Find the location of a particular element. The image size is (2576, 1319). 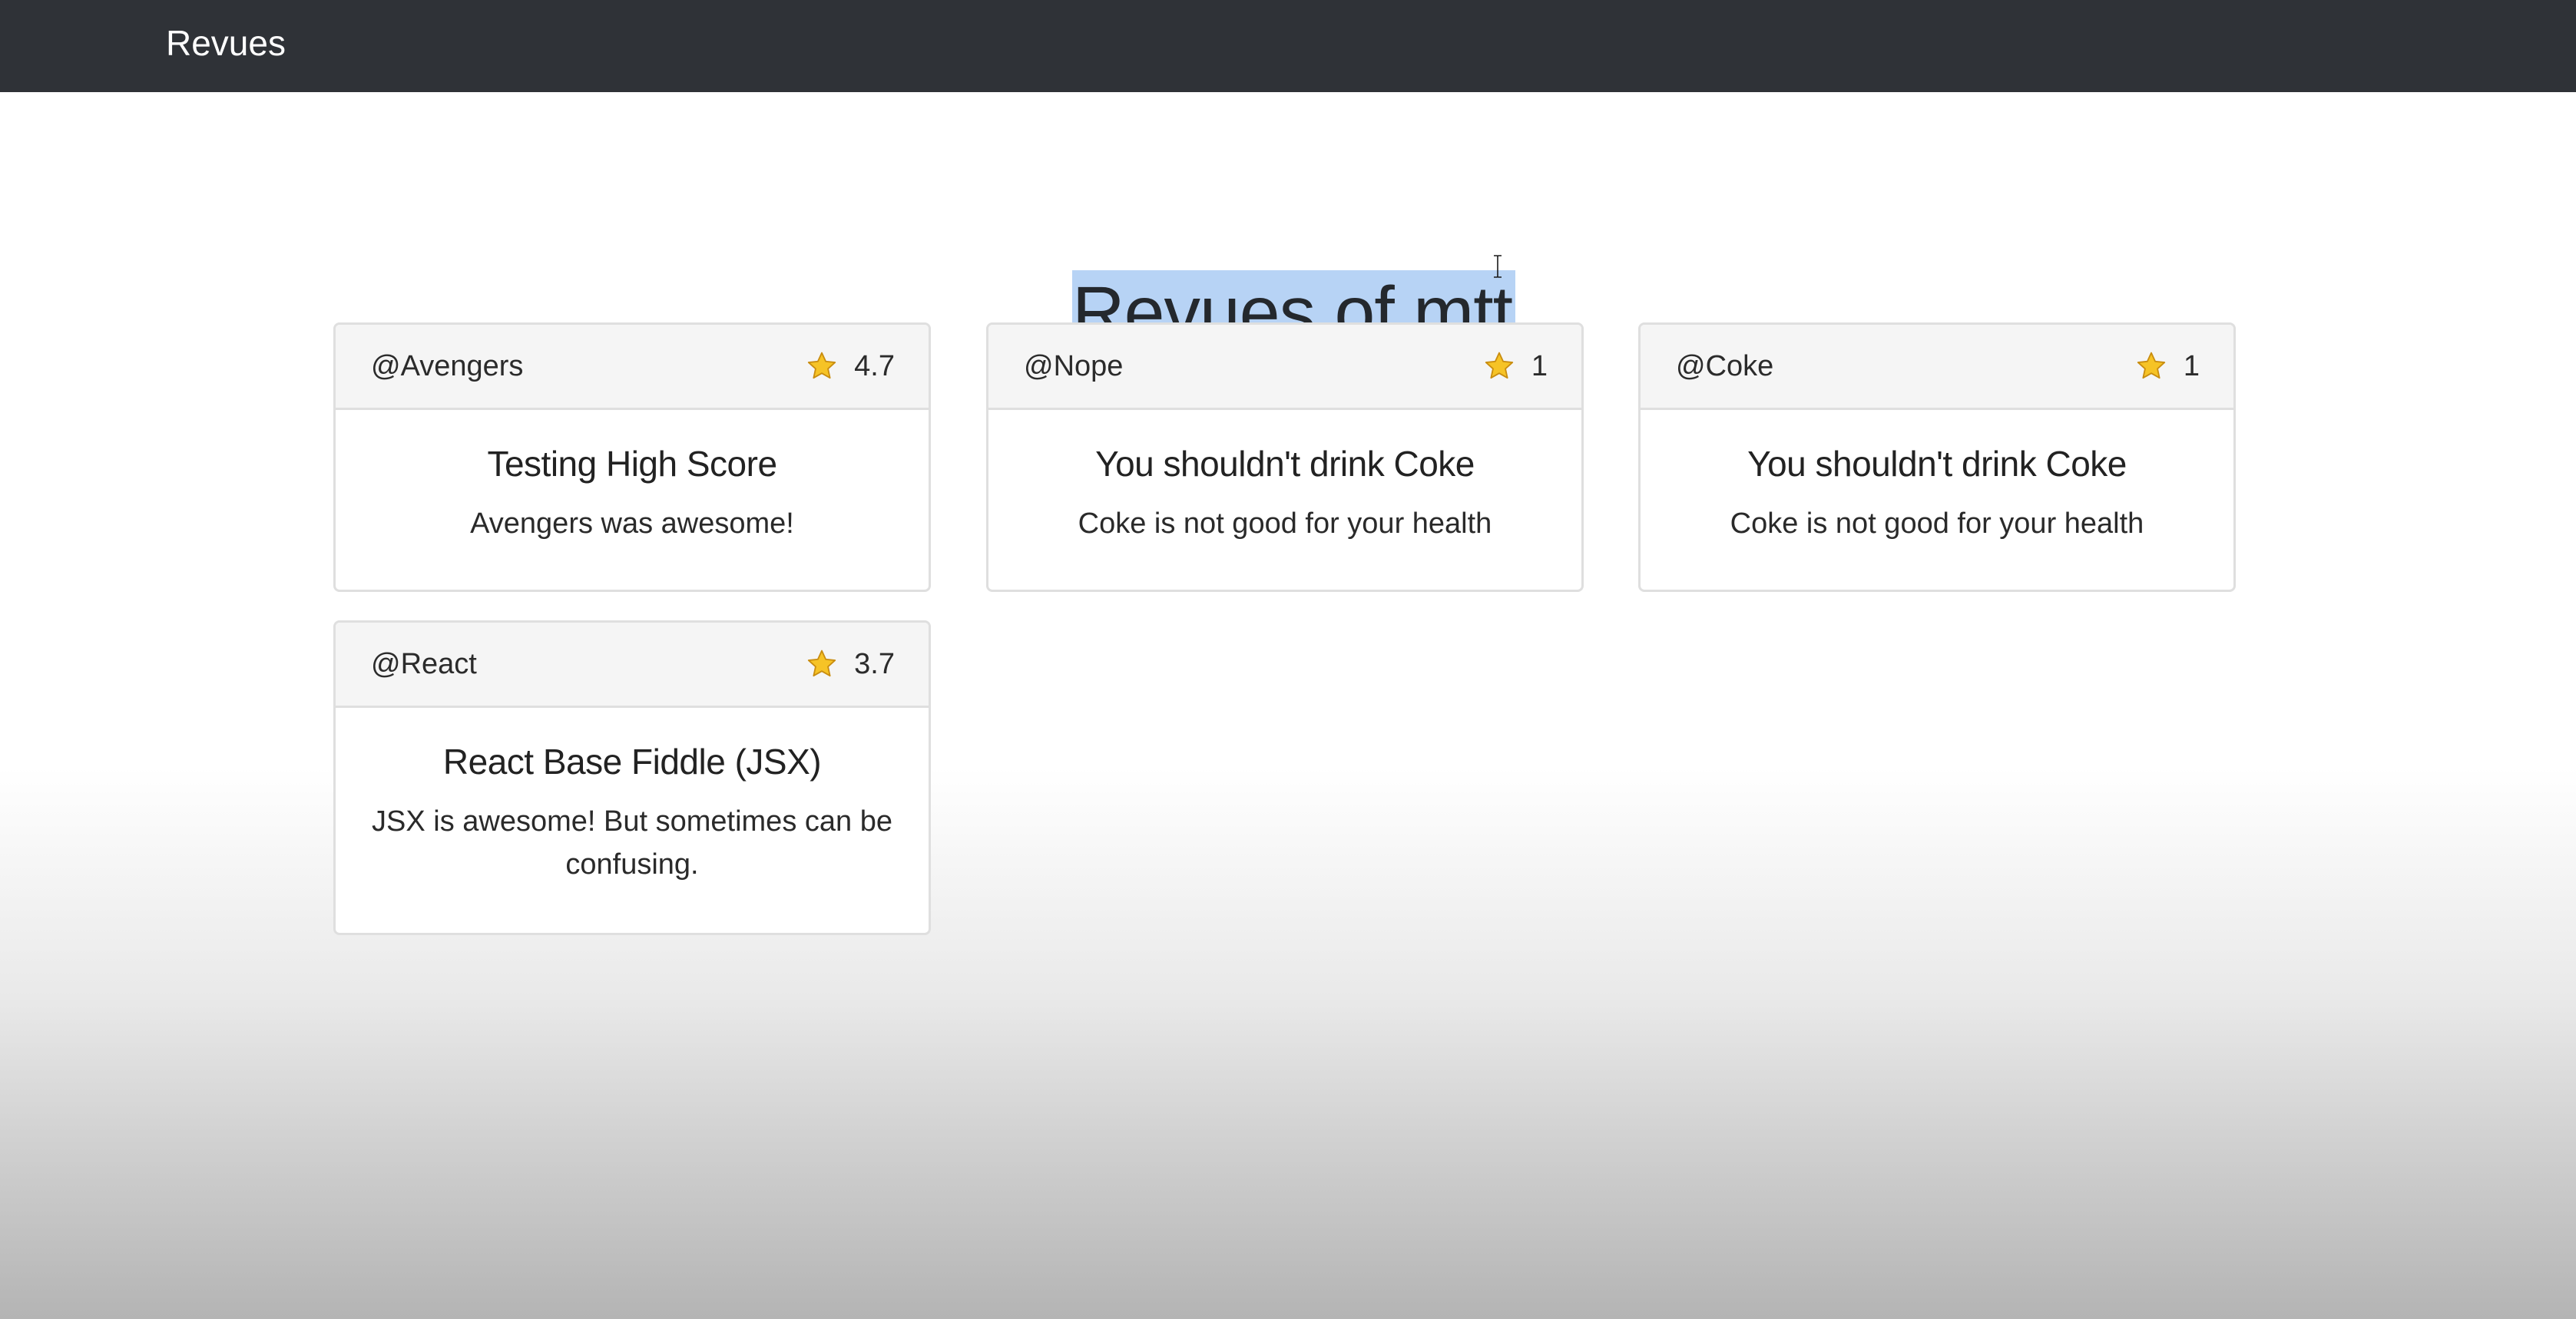

card-body: Testing High Score Avengers was awesome! is located at coordinates (632, 493).